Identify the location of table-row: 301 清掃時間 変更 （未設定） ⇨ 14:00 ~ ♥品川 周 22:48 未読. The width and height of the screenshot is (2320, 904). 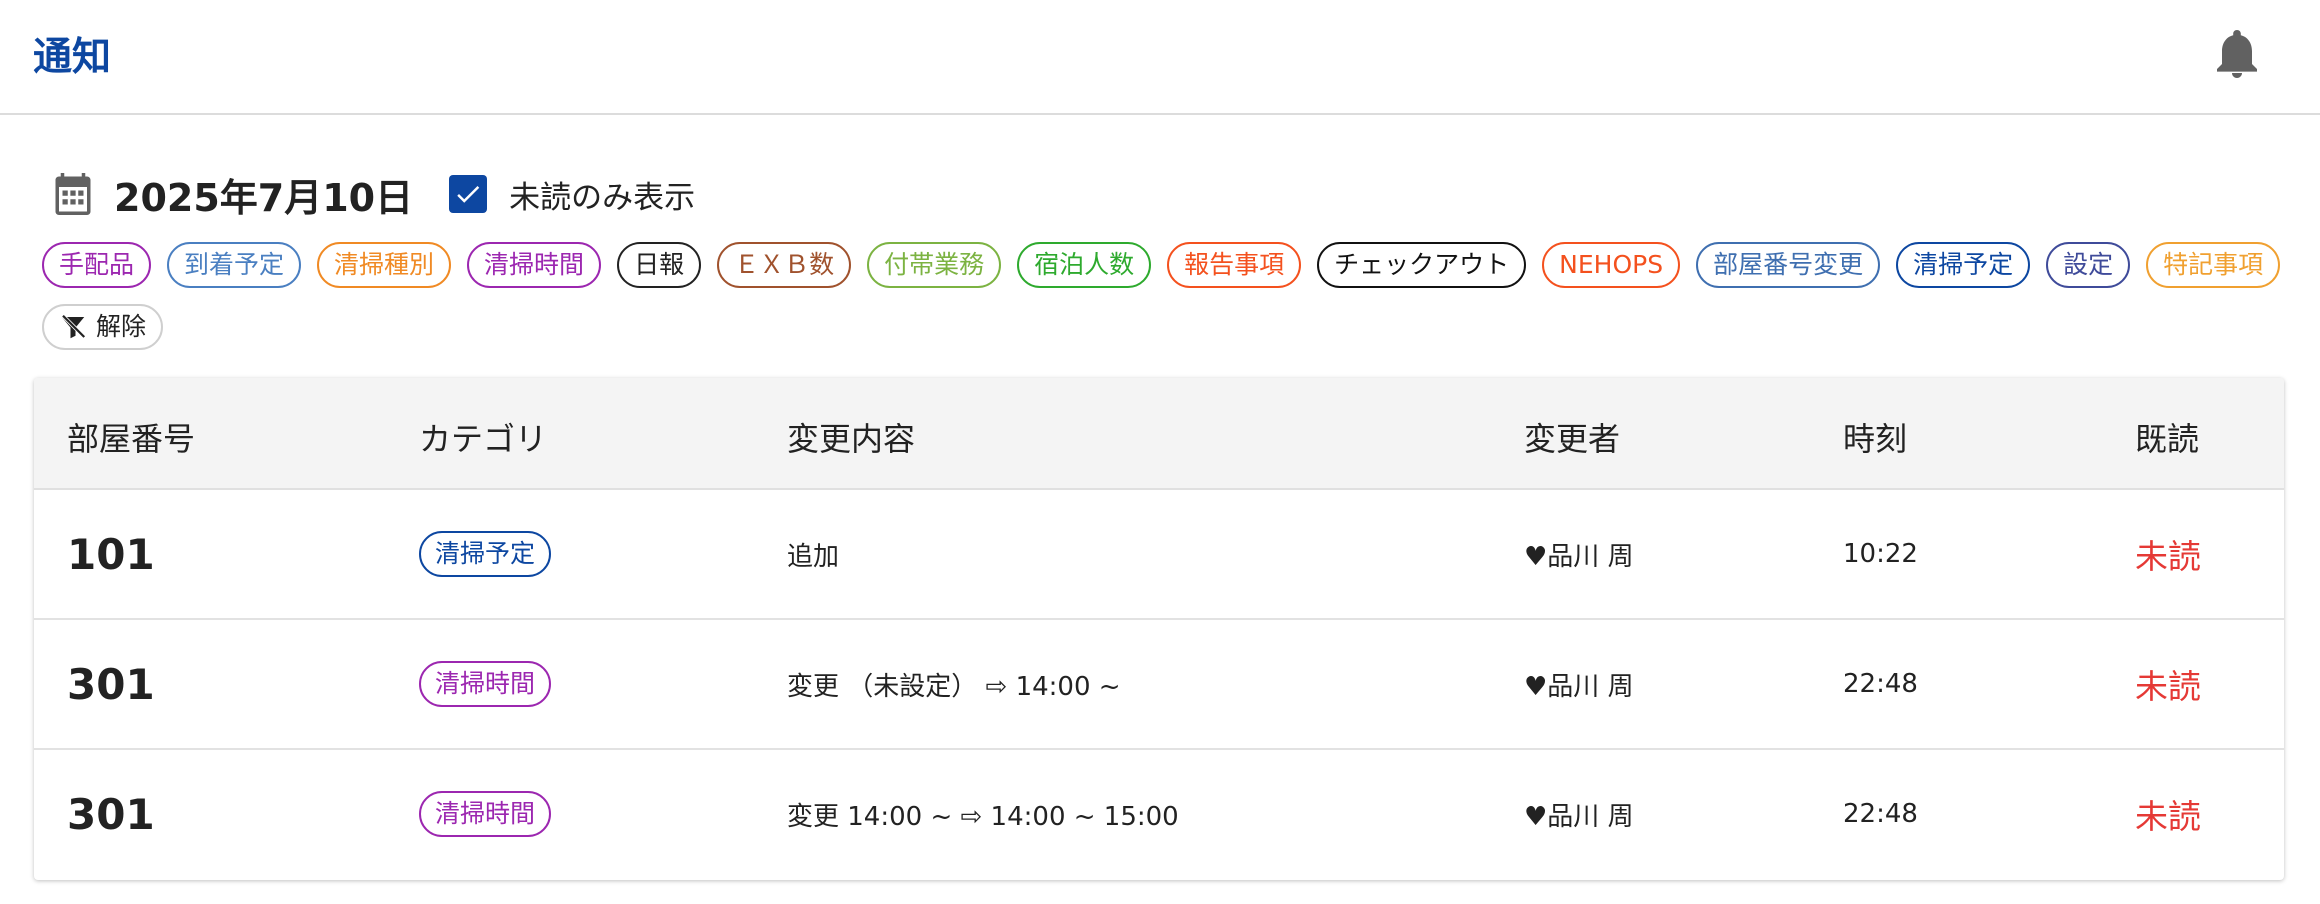
(1159, 685).